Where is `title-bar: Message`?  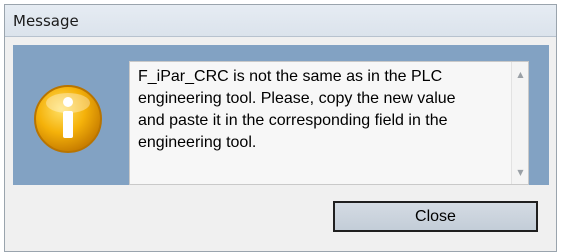 title-bar: Message is located at coordinates (280, 21).